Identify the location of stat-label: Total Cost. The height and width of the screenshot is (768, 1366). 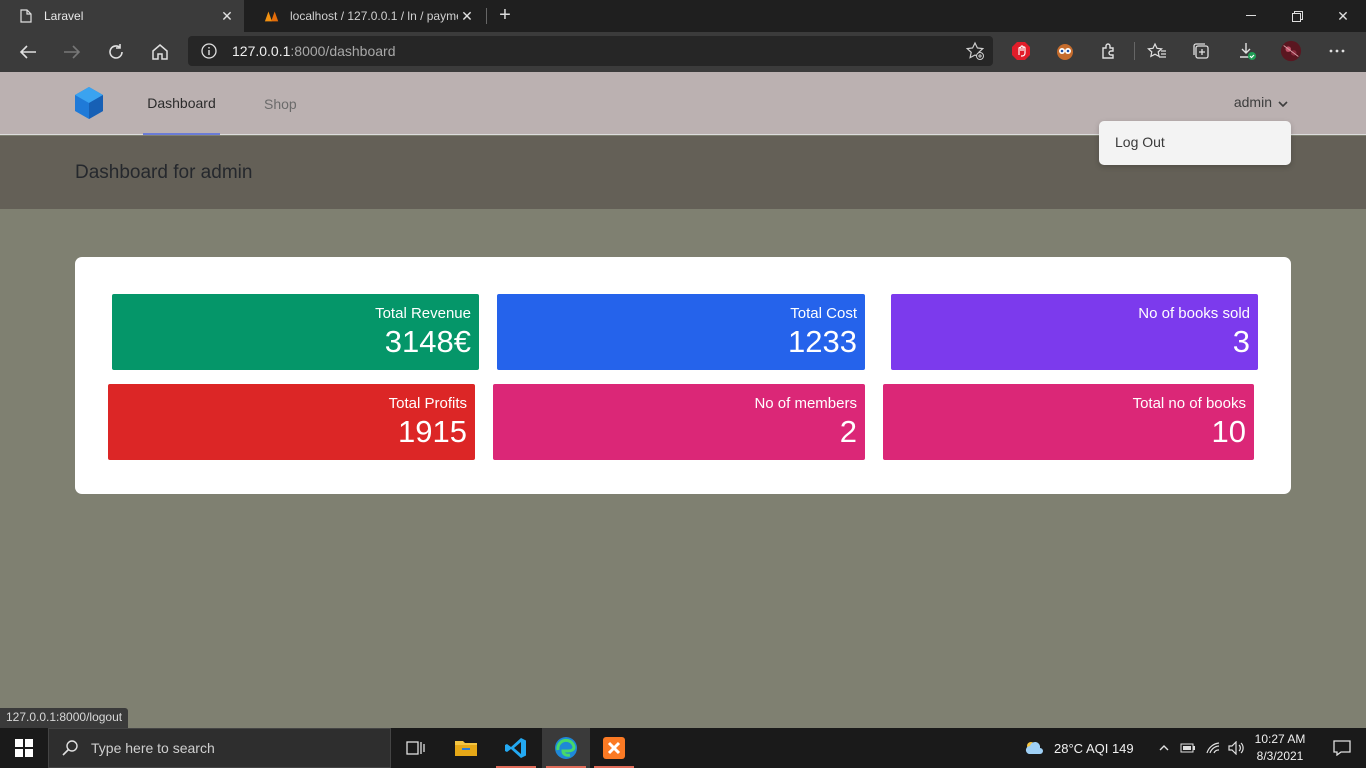
(823, 313).